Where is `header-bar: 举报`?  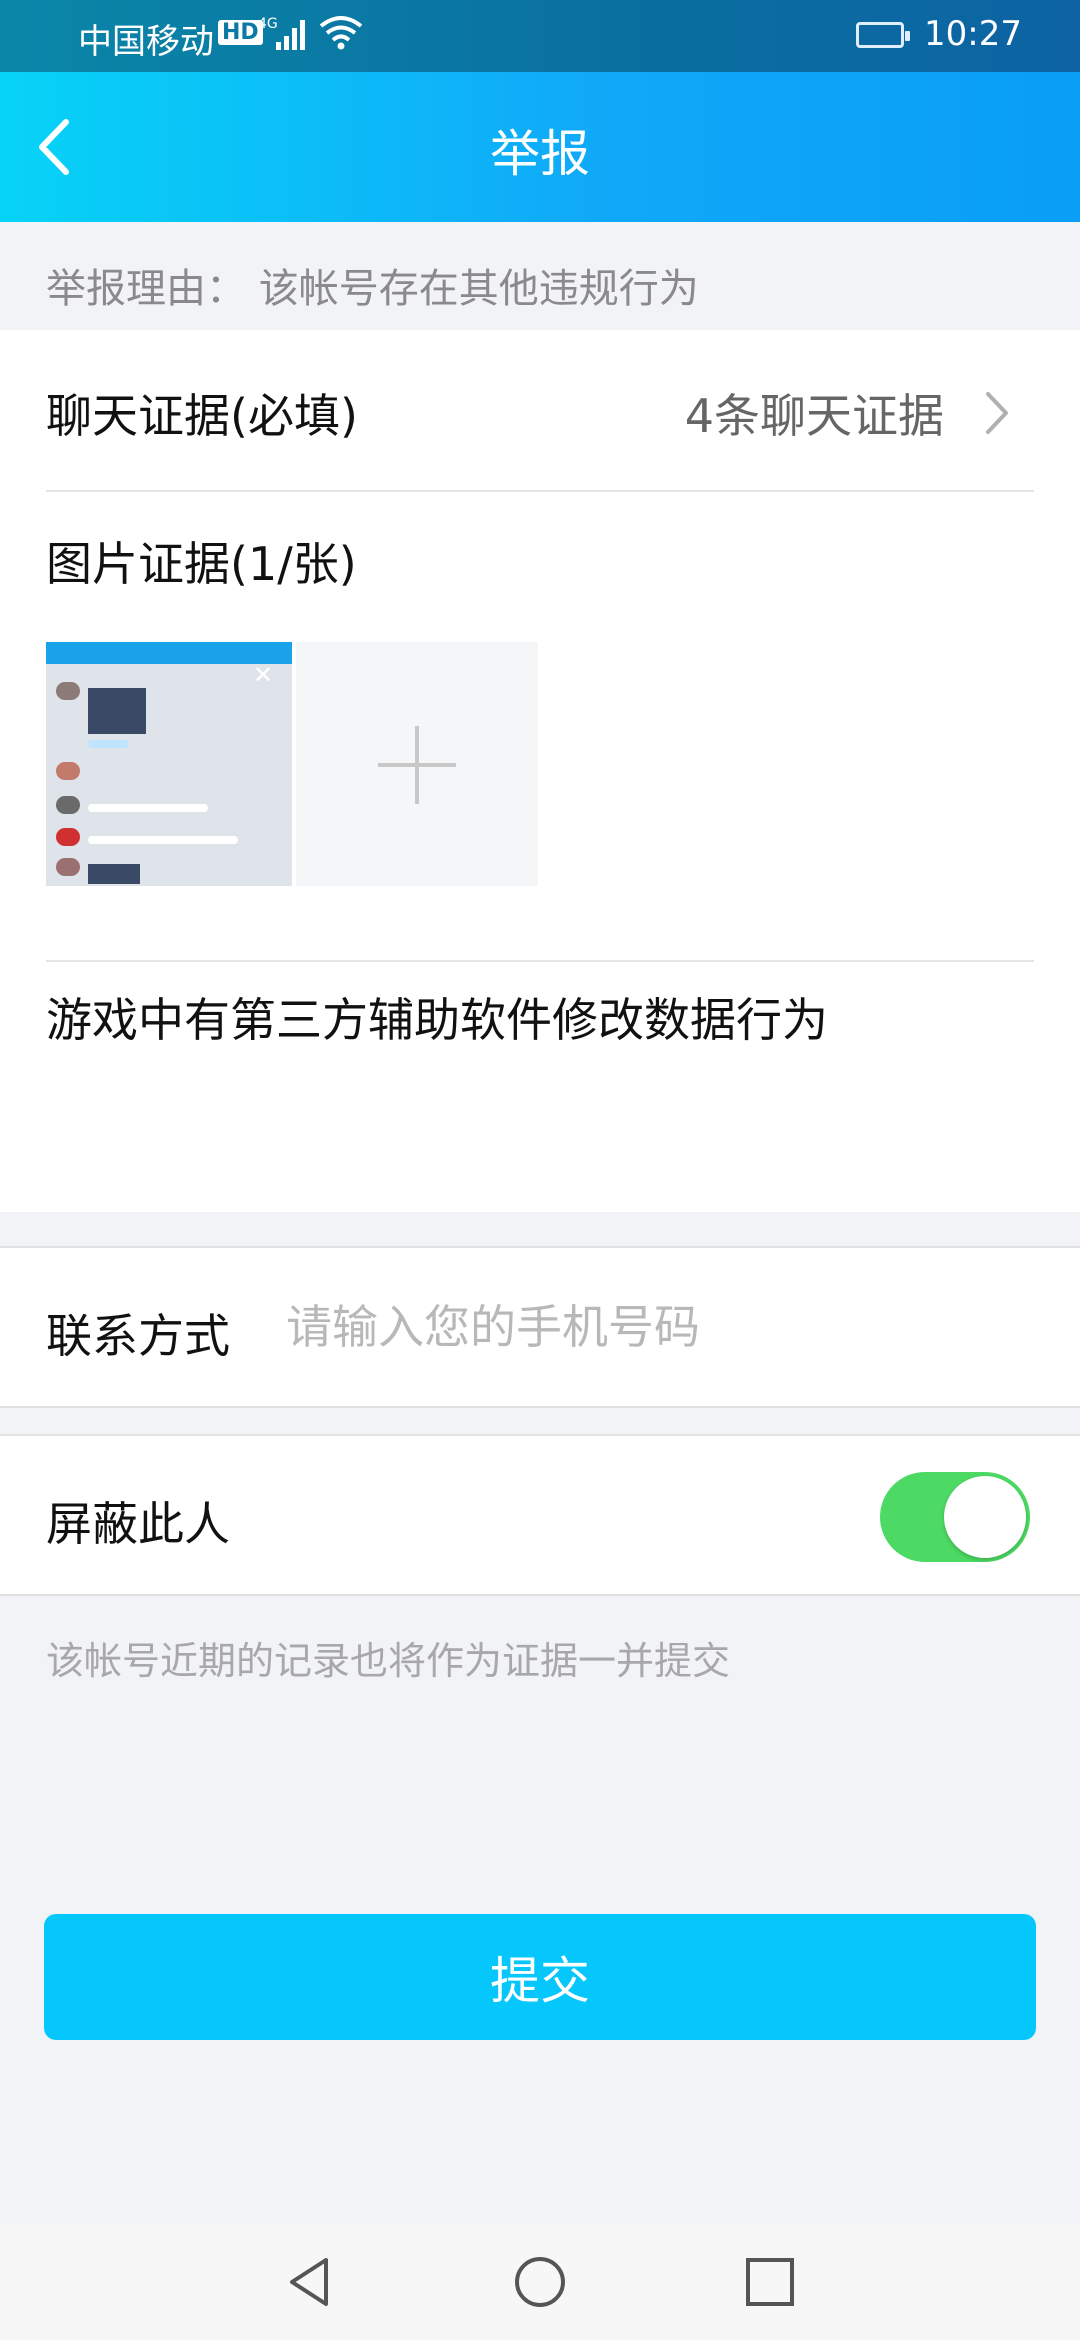 header-bar: 举报 is located at coordinates (540, 147).